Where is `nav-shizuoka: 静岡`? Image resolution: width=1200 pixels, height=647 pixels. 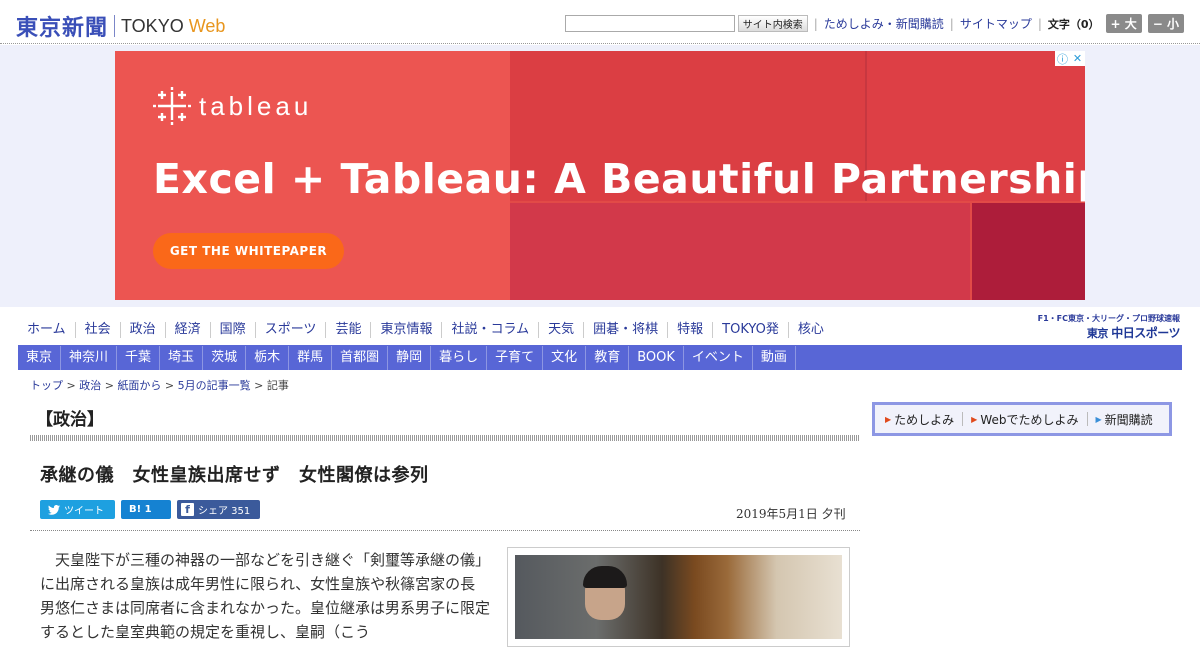
nav-shizuoka: 静岡 is located at coordinates (410, 357).